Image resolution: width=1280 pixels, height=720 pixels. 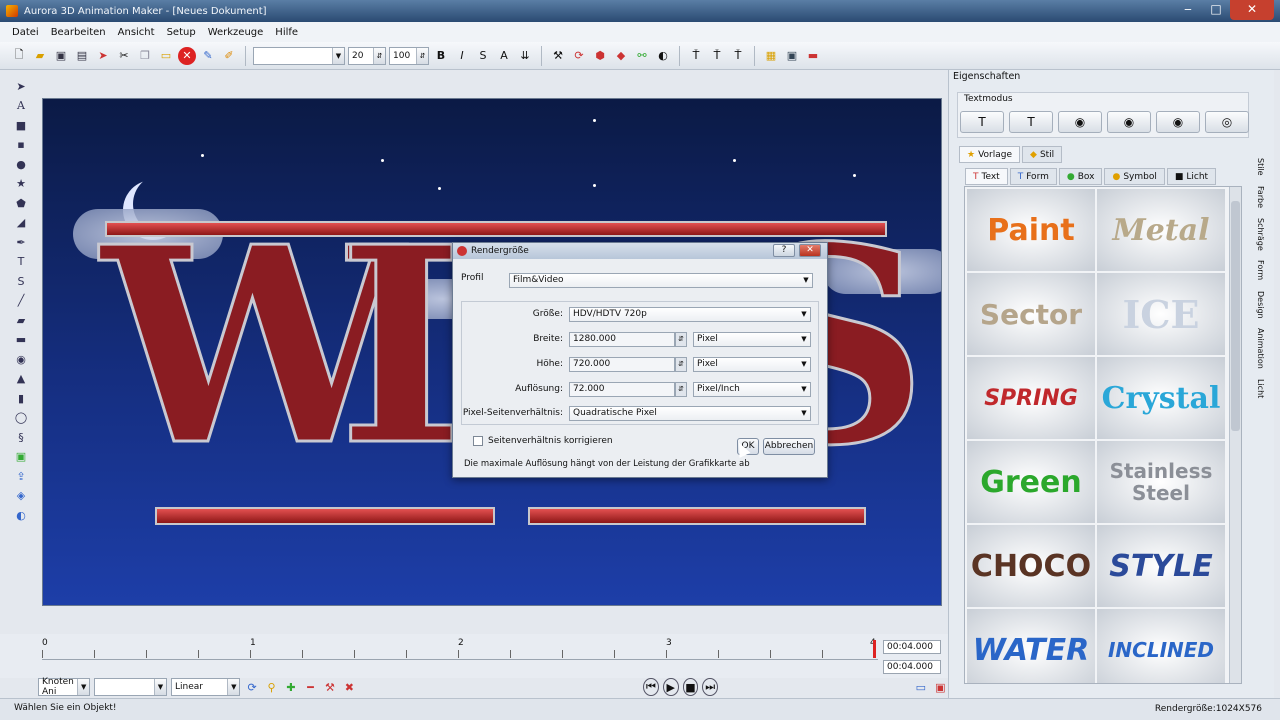 What do you see at coordinates (525, 56) in the screenshot?
I see `align-icon: ⇊` at bounding box center [525, 56].